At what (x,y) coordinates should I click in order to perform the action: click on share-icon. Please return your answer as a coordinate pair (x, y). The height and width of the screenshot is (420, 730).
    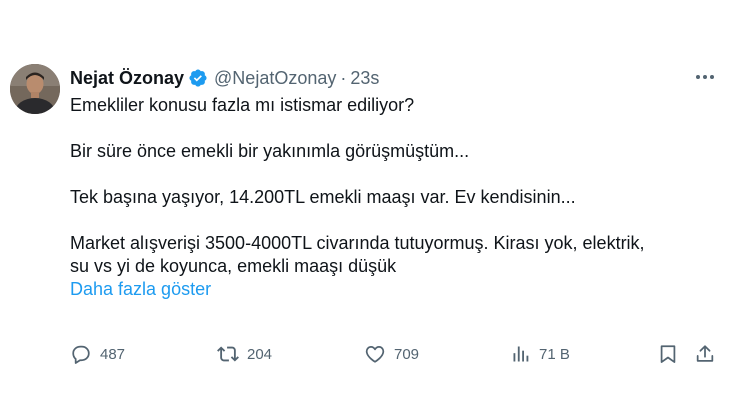
    Looking at the image, I should click on (705, 353).